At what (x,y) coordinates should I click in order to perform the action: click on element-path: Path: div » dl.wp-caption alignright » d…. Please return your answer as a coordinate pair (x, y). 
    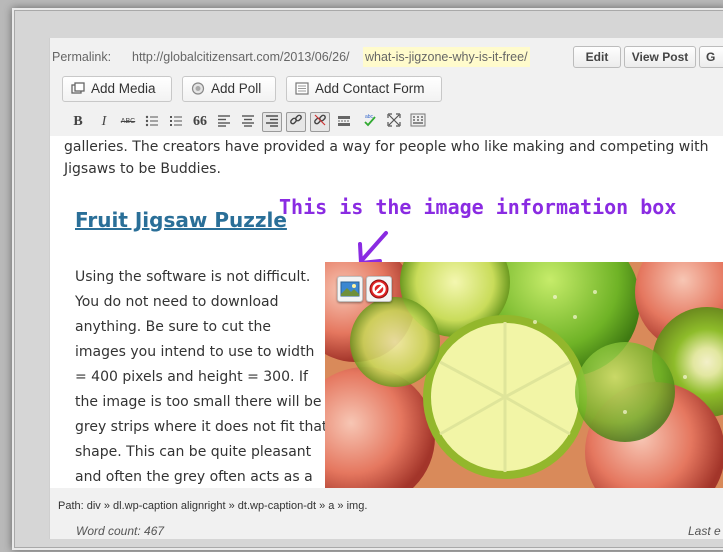
    Looking at the image, I should click on (213, 506).